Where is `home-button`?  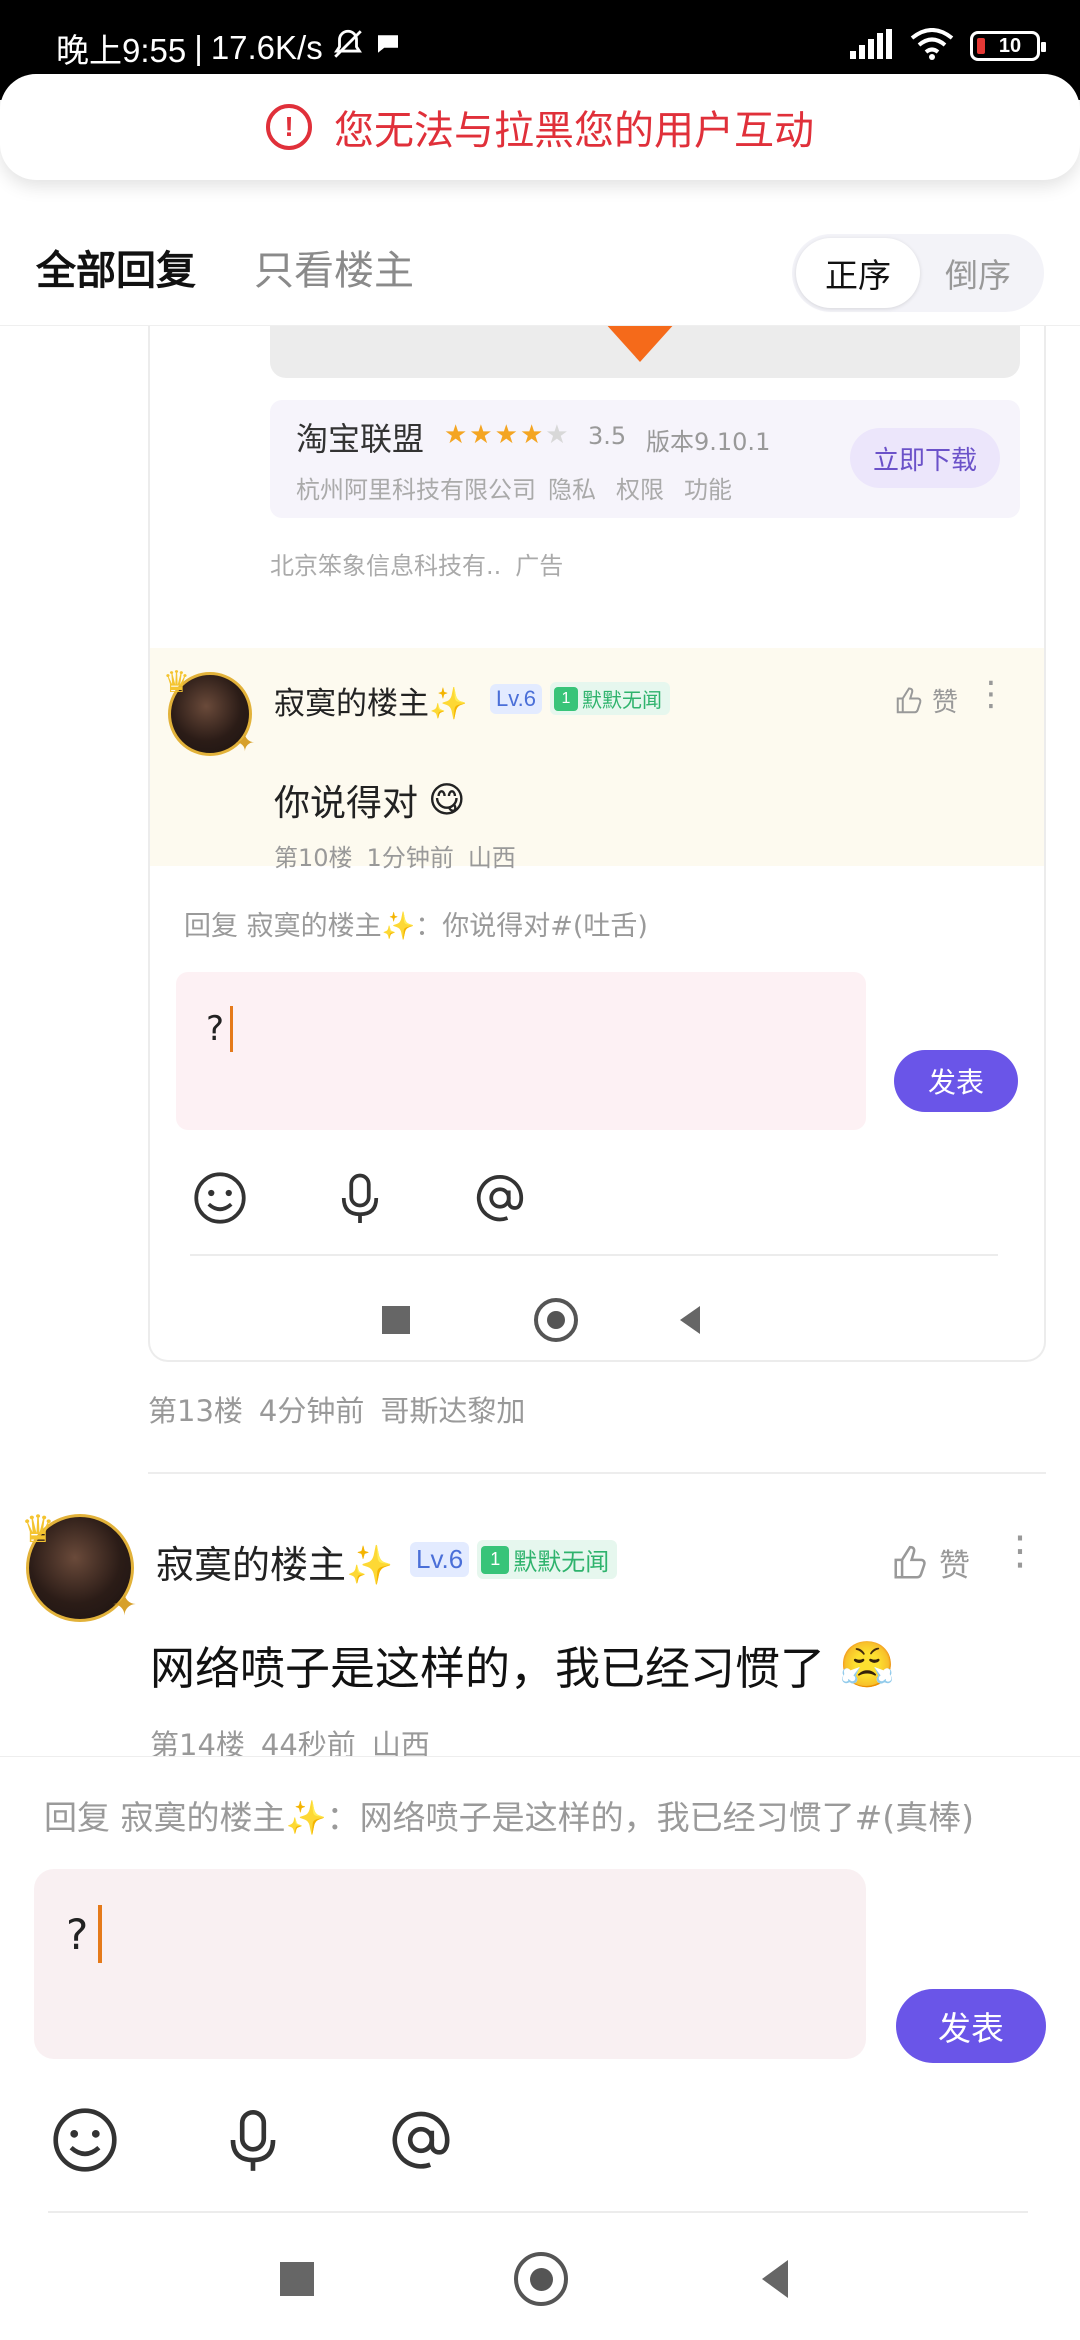 home-button is located at coordinates (541, 2279).